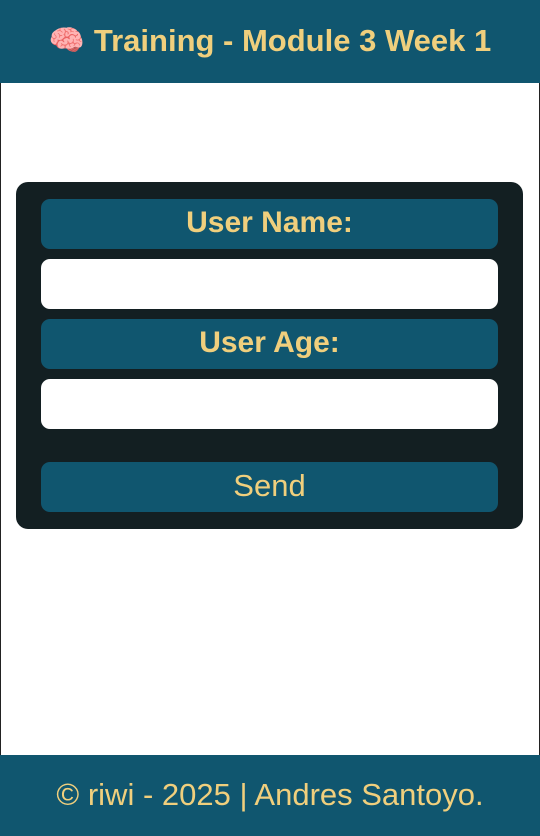 This screenshot has width=540, height=836. I want to click on user-age-label: User Age:, so click(269, 344).